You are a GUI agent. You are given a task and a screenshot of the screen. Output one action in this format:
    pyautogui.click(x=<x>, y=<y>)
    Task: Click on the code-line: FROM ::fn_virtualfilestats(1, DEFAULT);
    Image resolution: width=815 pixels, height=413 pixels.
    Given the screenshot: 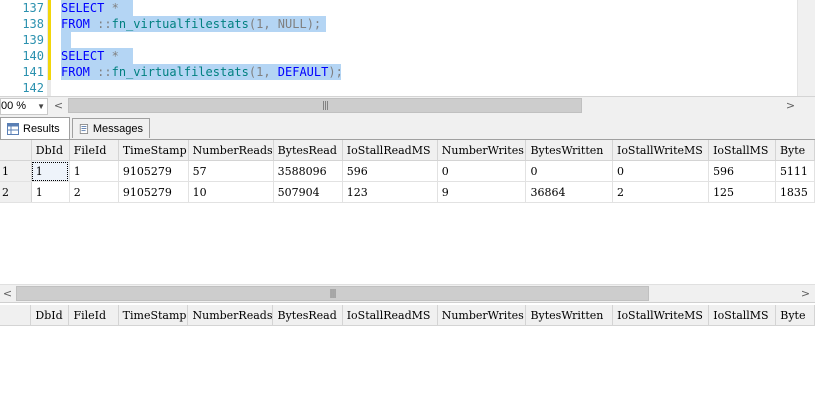 What is the action you would take?
    pyautogui.click(x=202, y=72)
    